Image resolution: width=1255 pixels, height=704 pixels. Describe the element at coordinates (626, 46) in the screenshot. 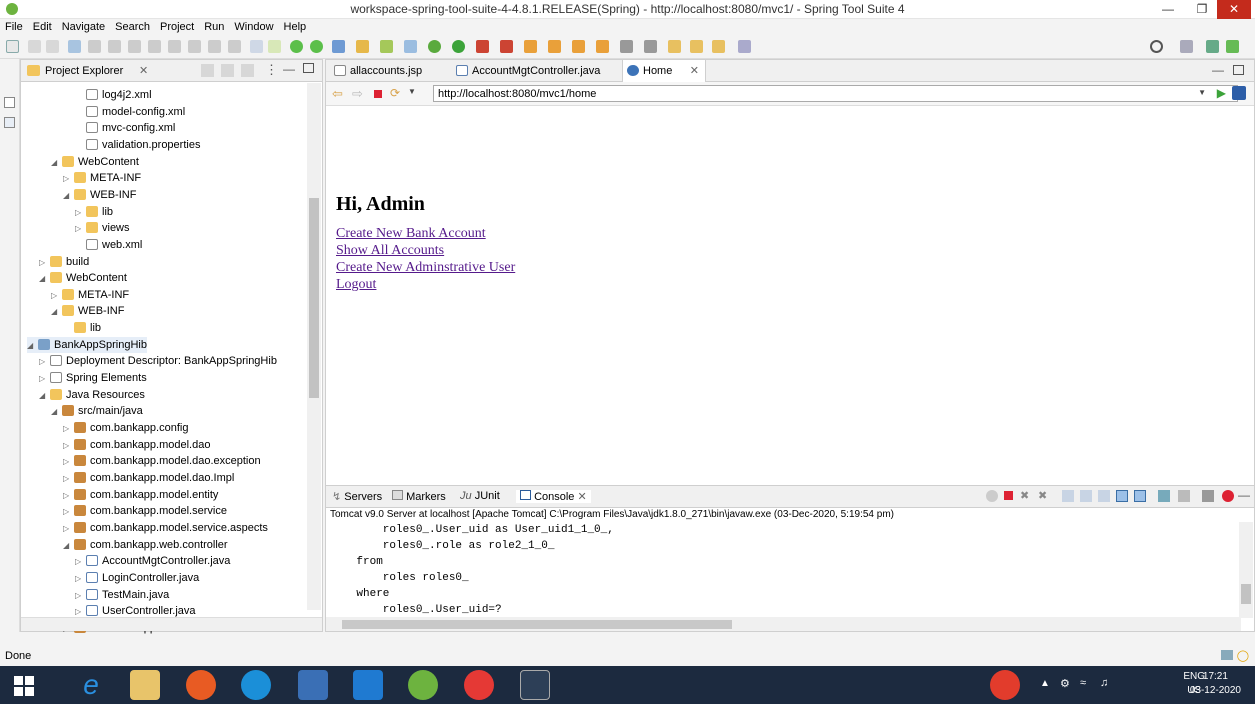

I see `next-annotation-icon` at that location.